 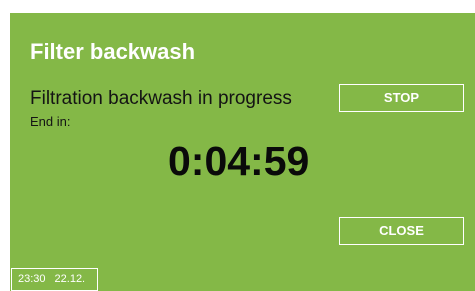 What do you see at coordinates (401, 231) in the screenshot?
I see `close-button: CLOSE` at bounding box center [401, 231].